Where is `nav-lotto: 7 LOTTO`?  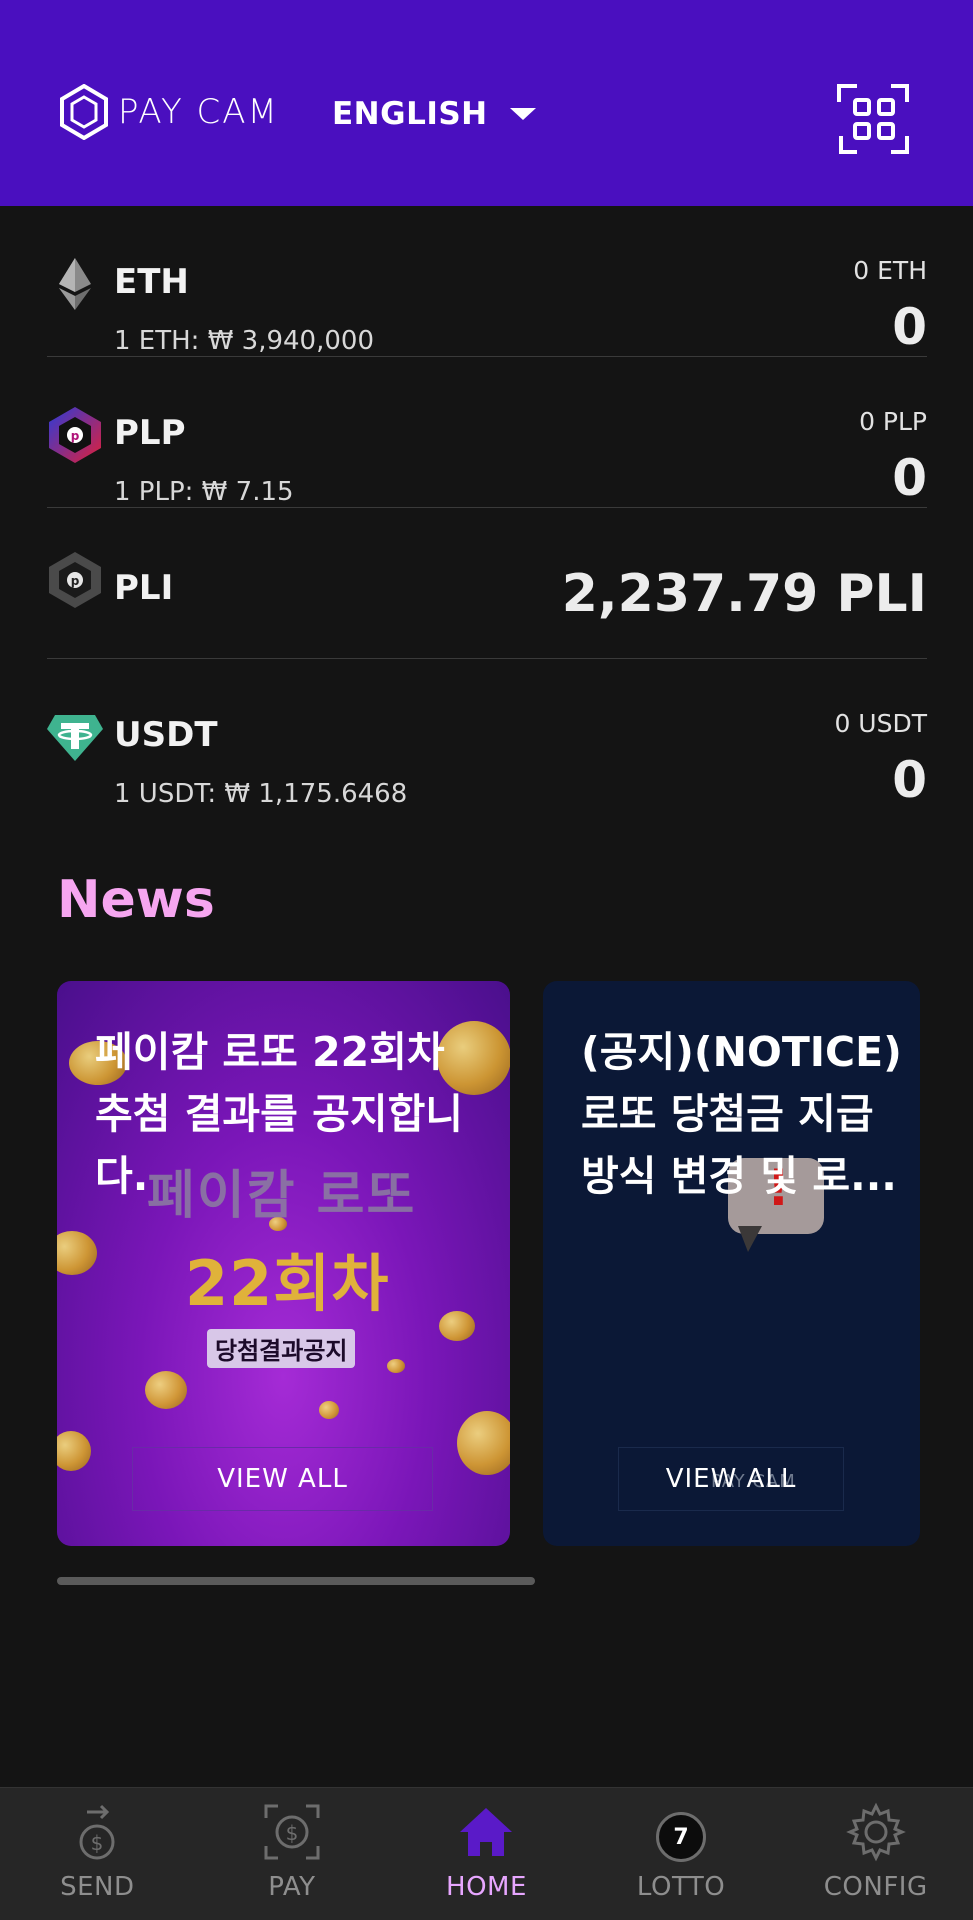
nav-lotto: 7 LOTTO is located at coordinates (681, 1854).